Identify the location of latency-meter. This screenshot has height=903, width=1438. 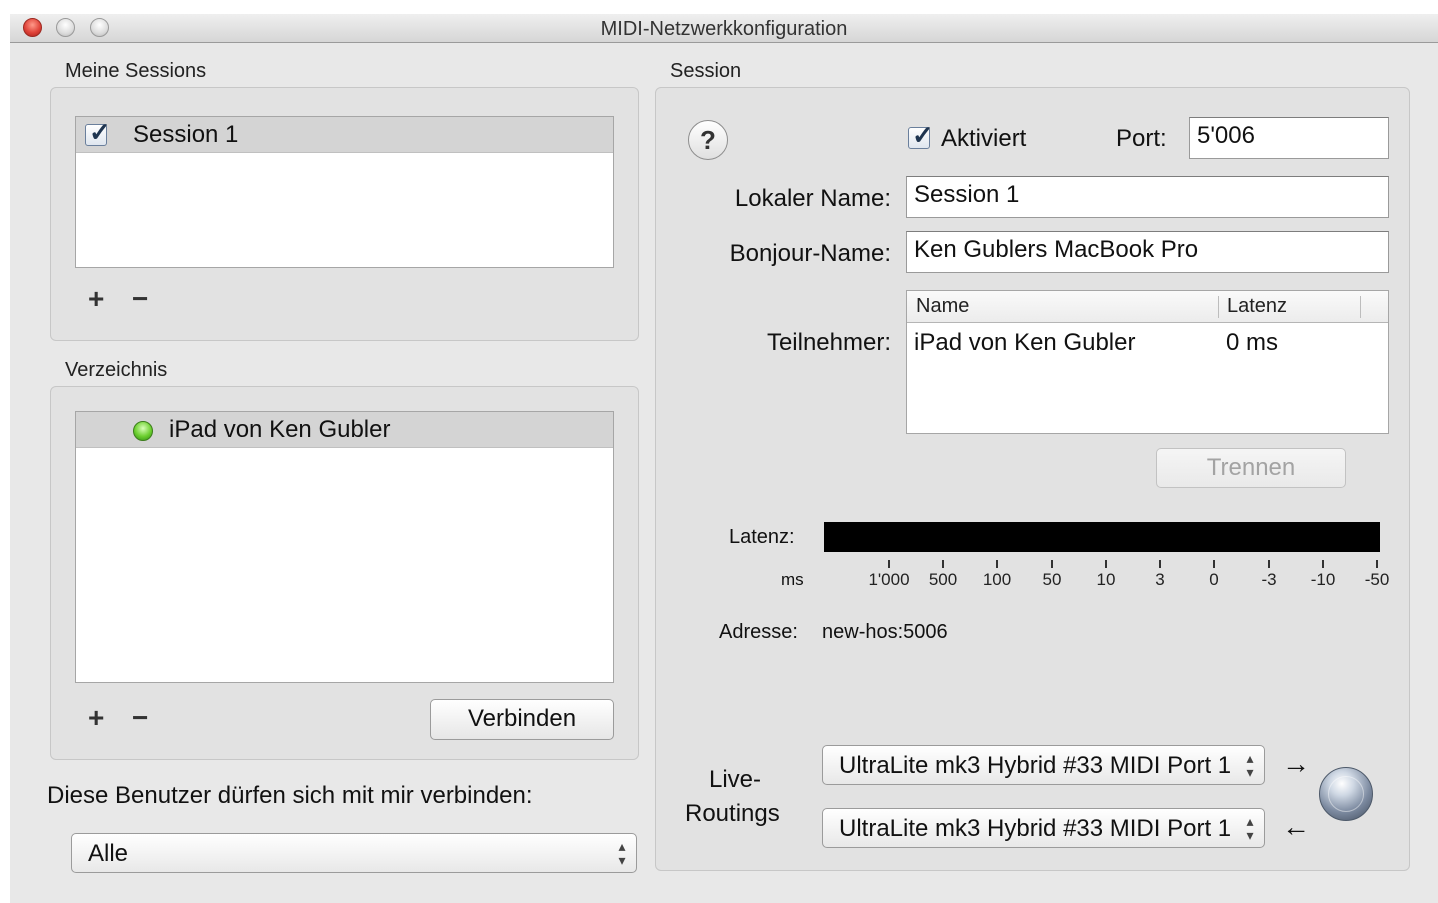
(1102, 537).